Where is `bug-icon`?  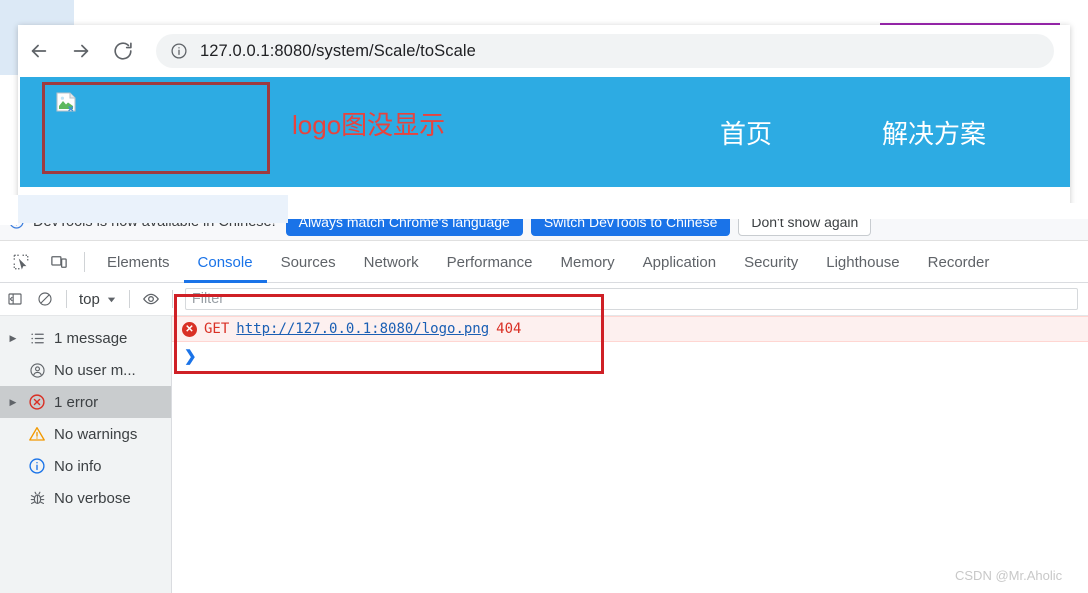 bug-icon is located at coordinates (37, 498).